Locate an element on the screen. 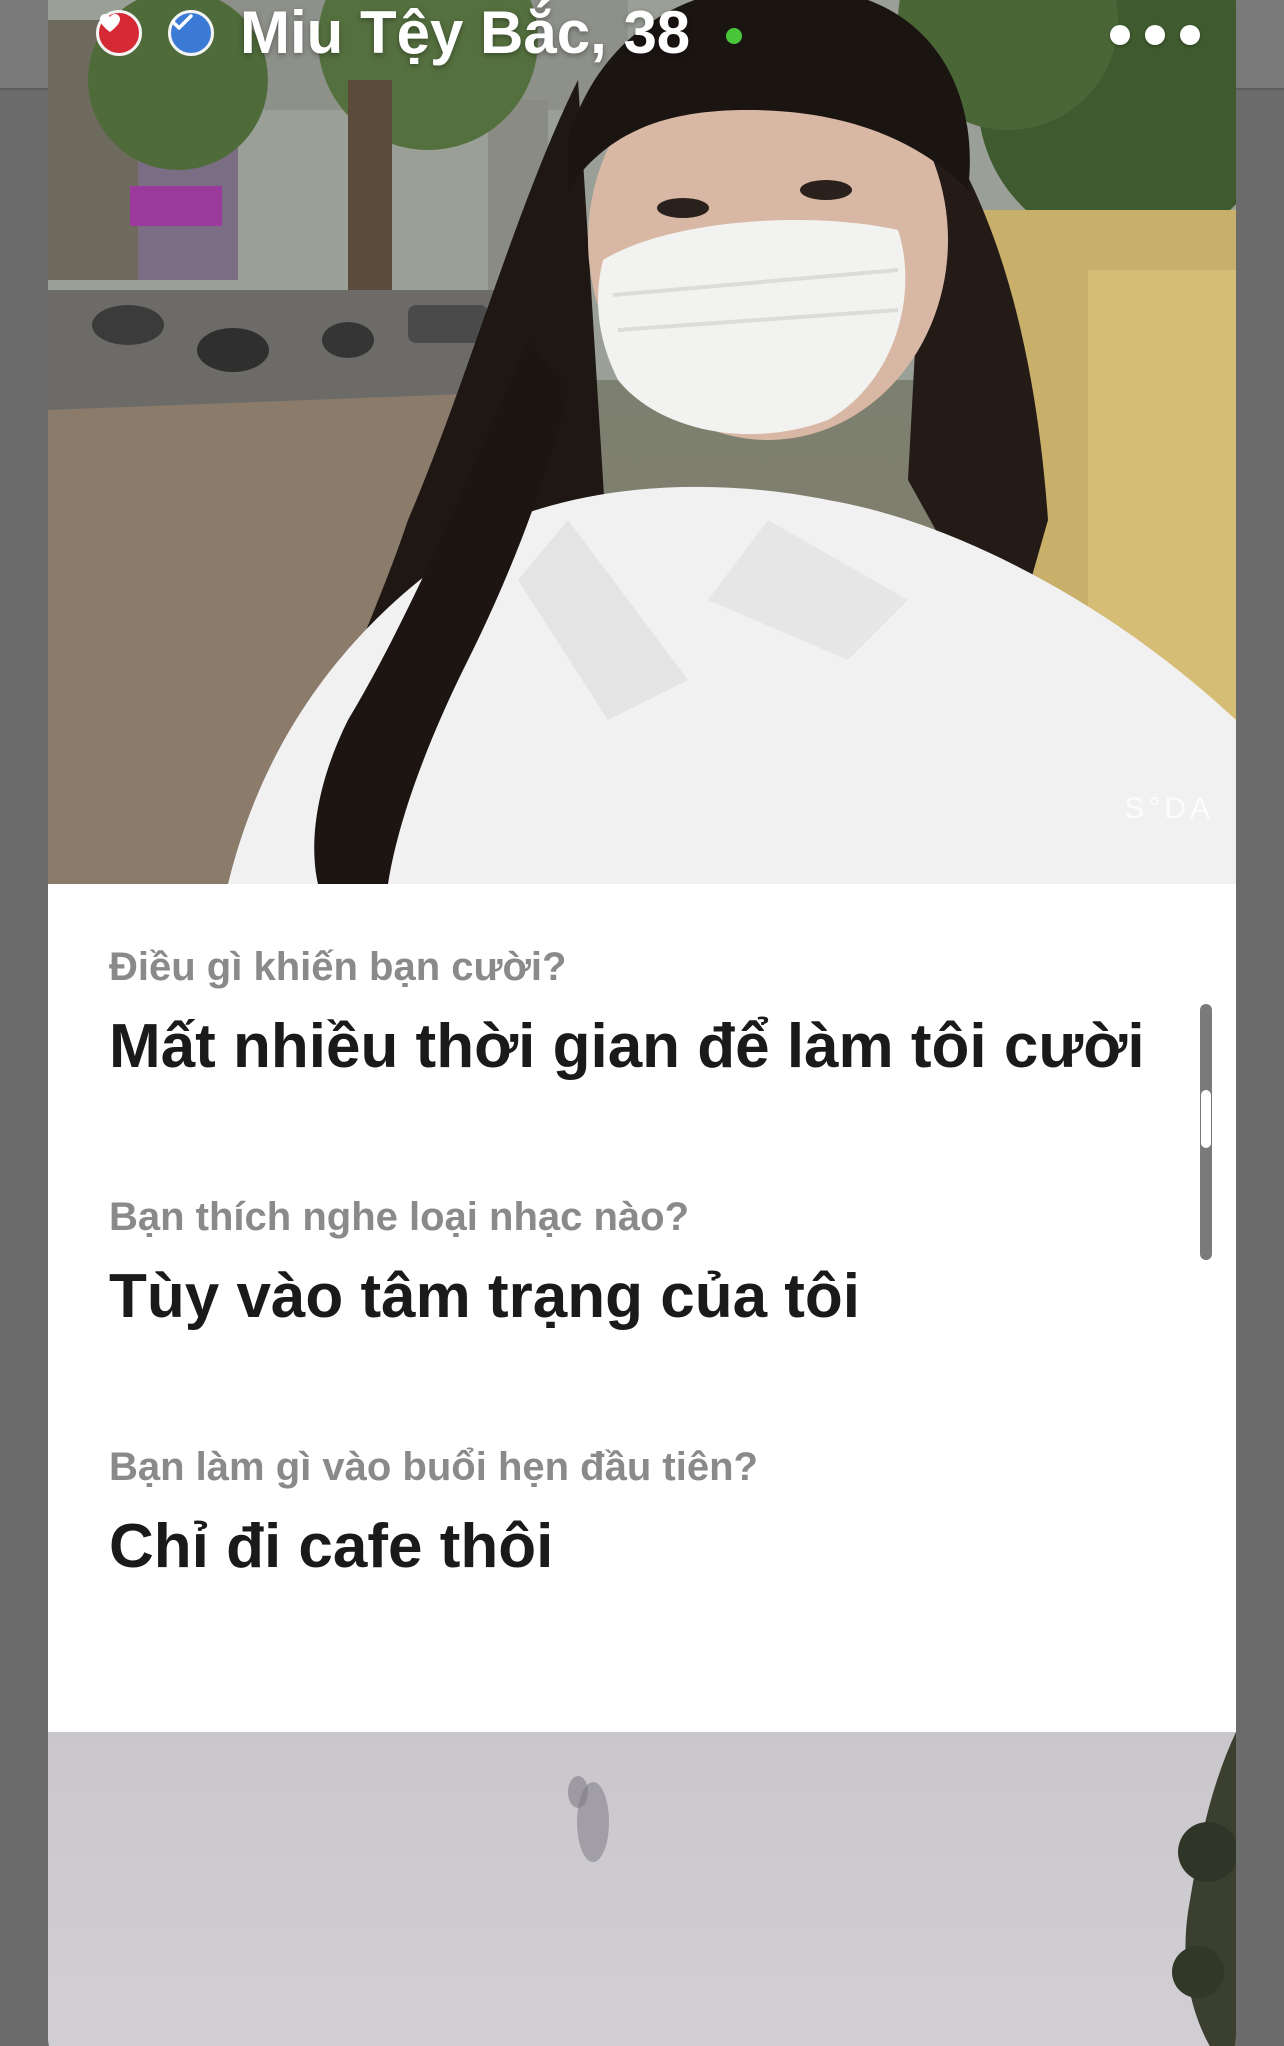 Image resolution: width=1284 pixels, height=2046 pixels. photo-watermark: S°DA is located at coordinates (1169, 808).